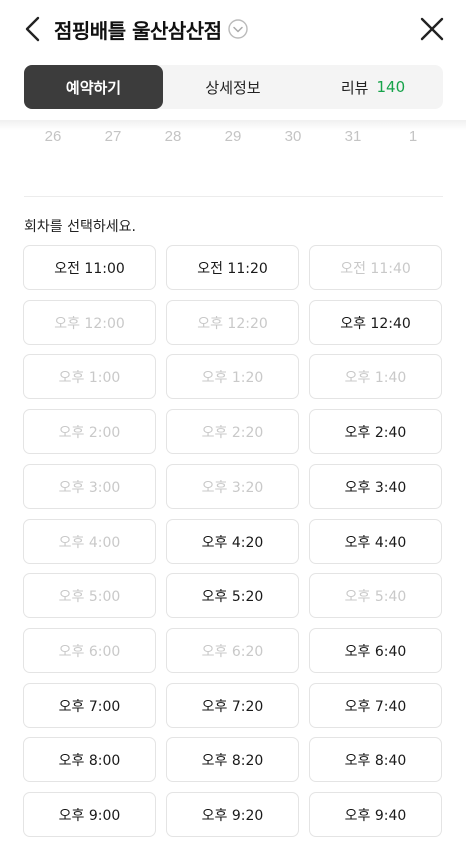  I want to click on time-slot-button: 오후 12:20, so click(232, 322).